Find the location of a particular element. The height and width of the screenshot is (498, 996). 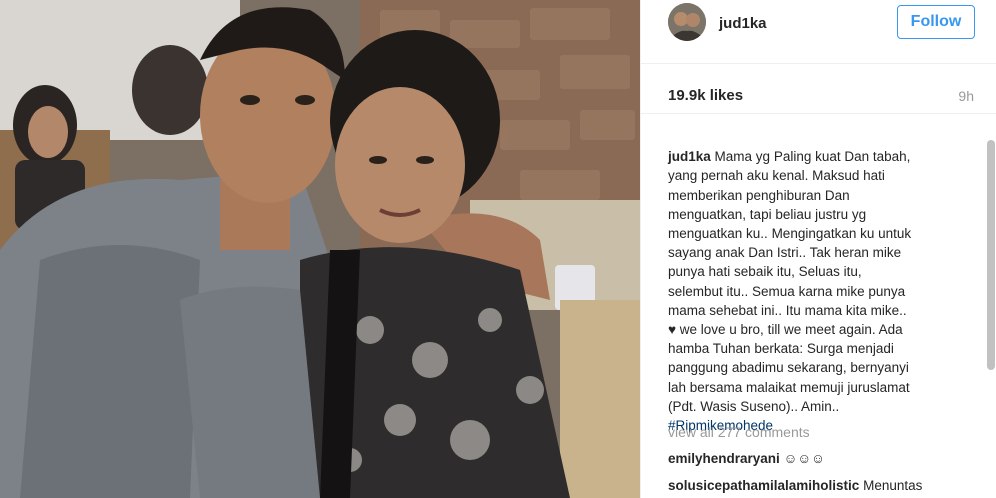

caption-line: selembut itu.. Semua karna mike punya is located at coordinates (787, 291).